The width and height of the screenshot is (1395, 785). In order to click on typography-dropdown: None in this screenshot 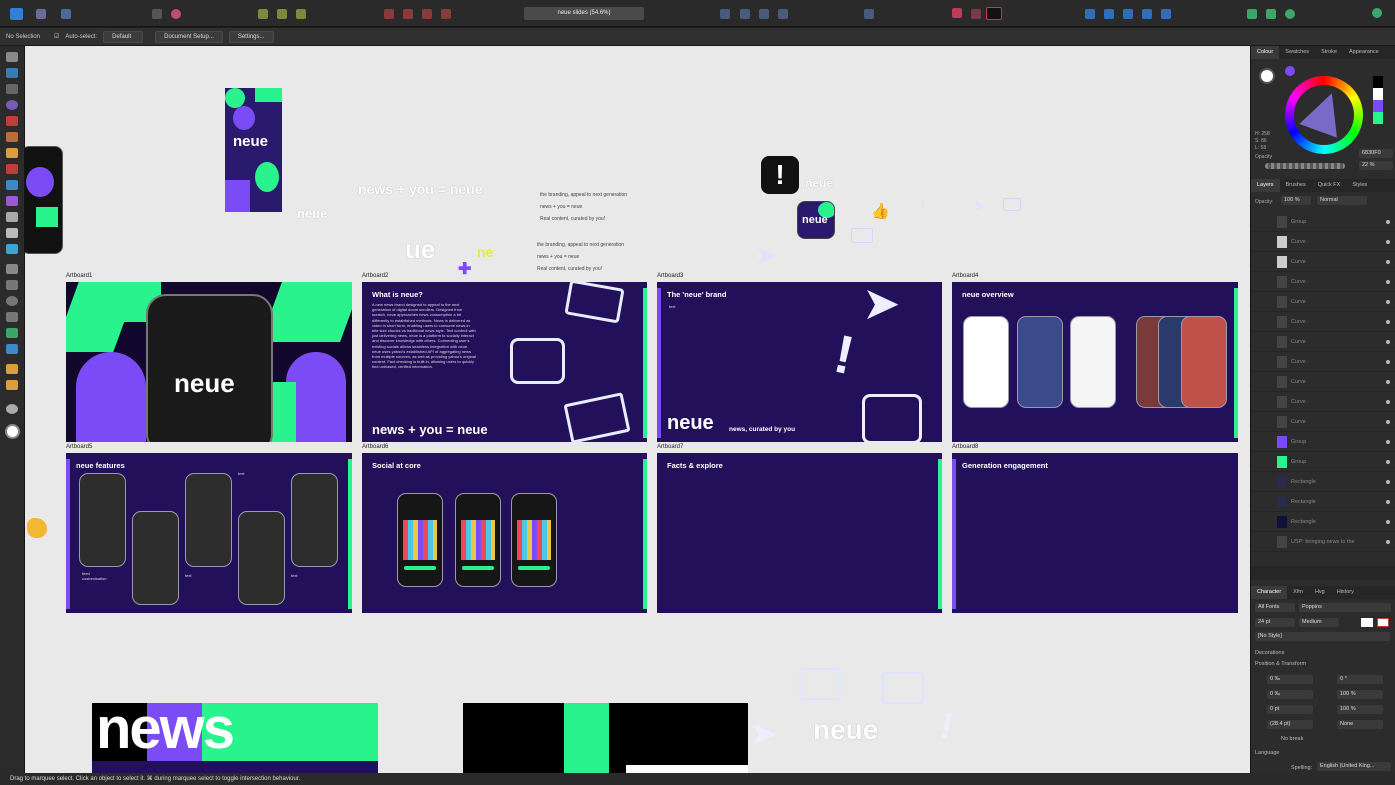, I will do `click(1360, 724)`.